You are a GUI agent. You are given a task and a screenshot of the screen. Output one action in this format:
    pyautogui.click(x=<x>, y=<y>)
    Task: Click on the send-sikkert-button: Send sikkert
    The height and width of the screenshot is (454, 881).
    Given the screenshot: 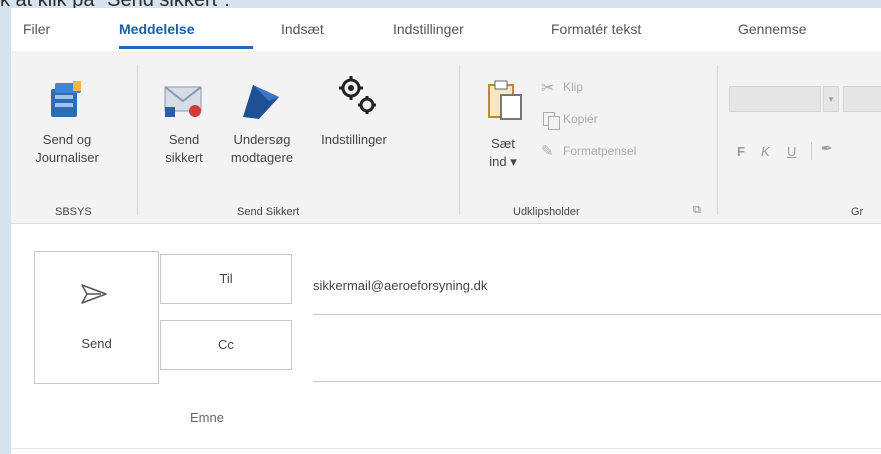 What is the action you would take?
    pyautogui.click(x=184, y=115)
    